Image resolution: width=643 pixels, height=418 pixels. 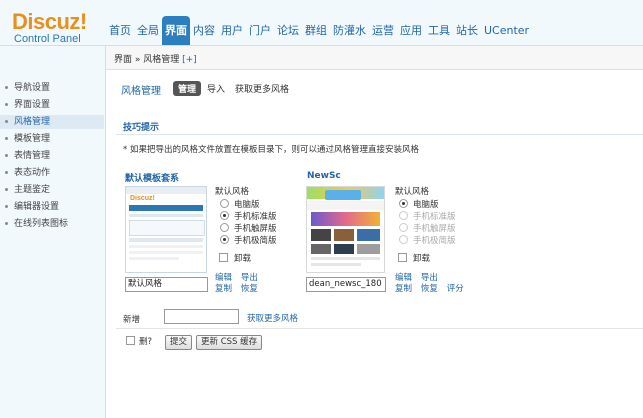 I want to click on nav-forum: 论坛, so click(x=288, y=30).